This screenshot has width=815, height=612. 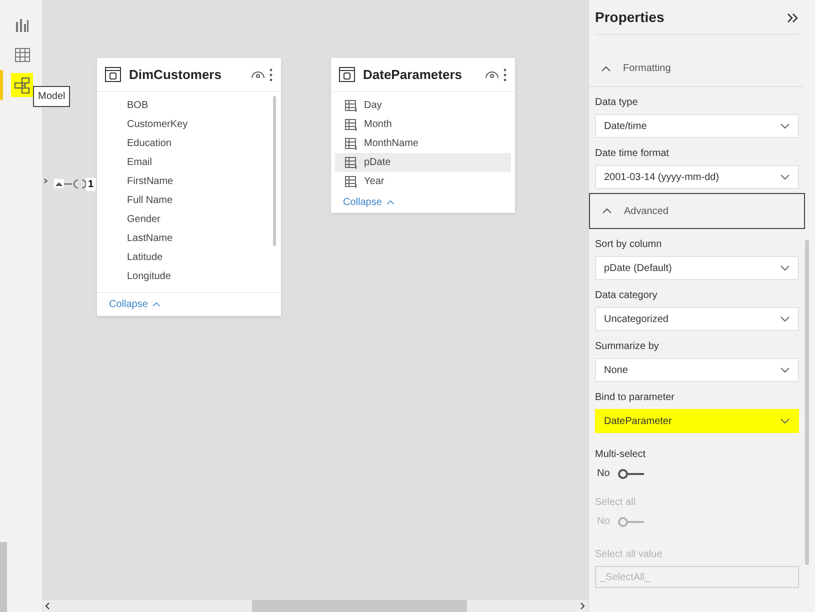 What do you see at coordinates (616, 503) in the screenshot?
I see `field-label: Select all` at bounding box center [616, 503].